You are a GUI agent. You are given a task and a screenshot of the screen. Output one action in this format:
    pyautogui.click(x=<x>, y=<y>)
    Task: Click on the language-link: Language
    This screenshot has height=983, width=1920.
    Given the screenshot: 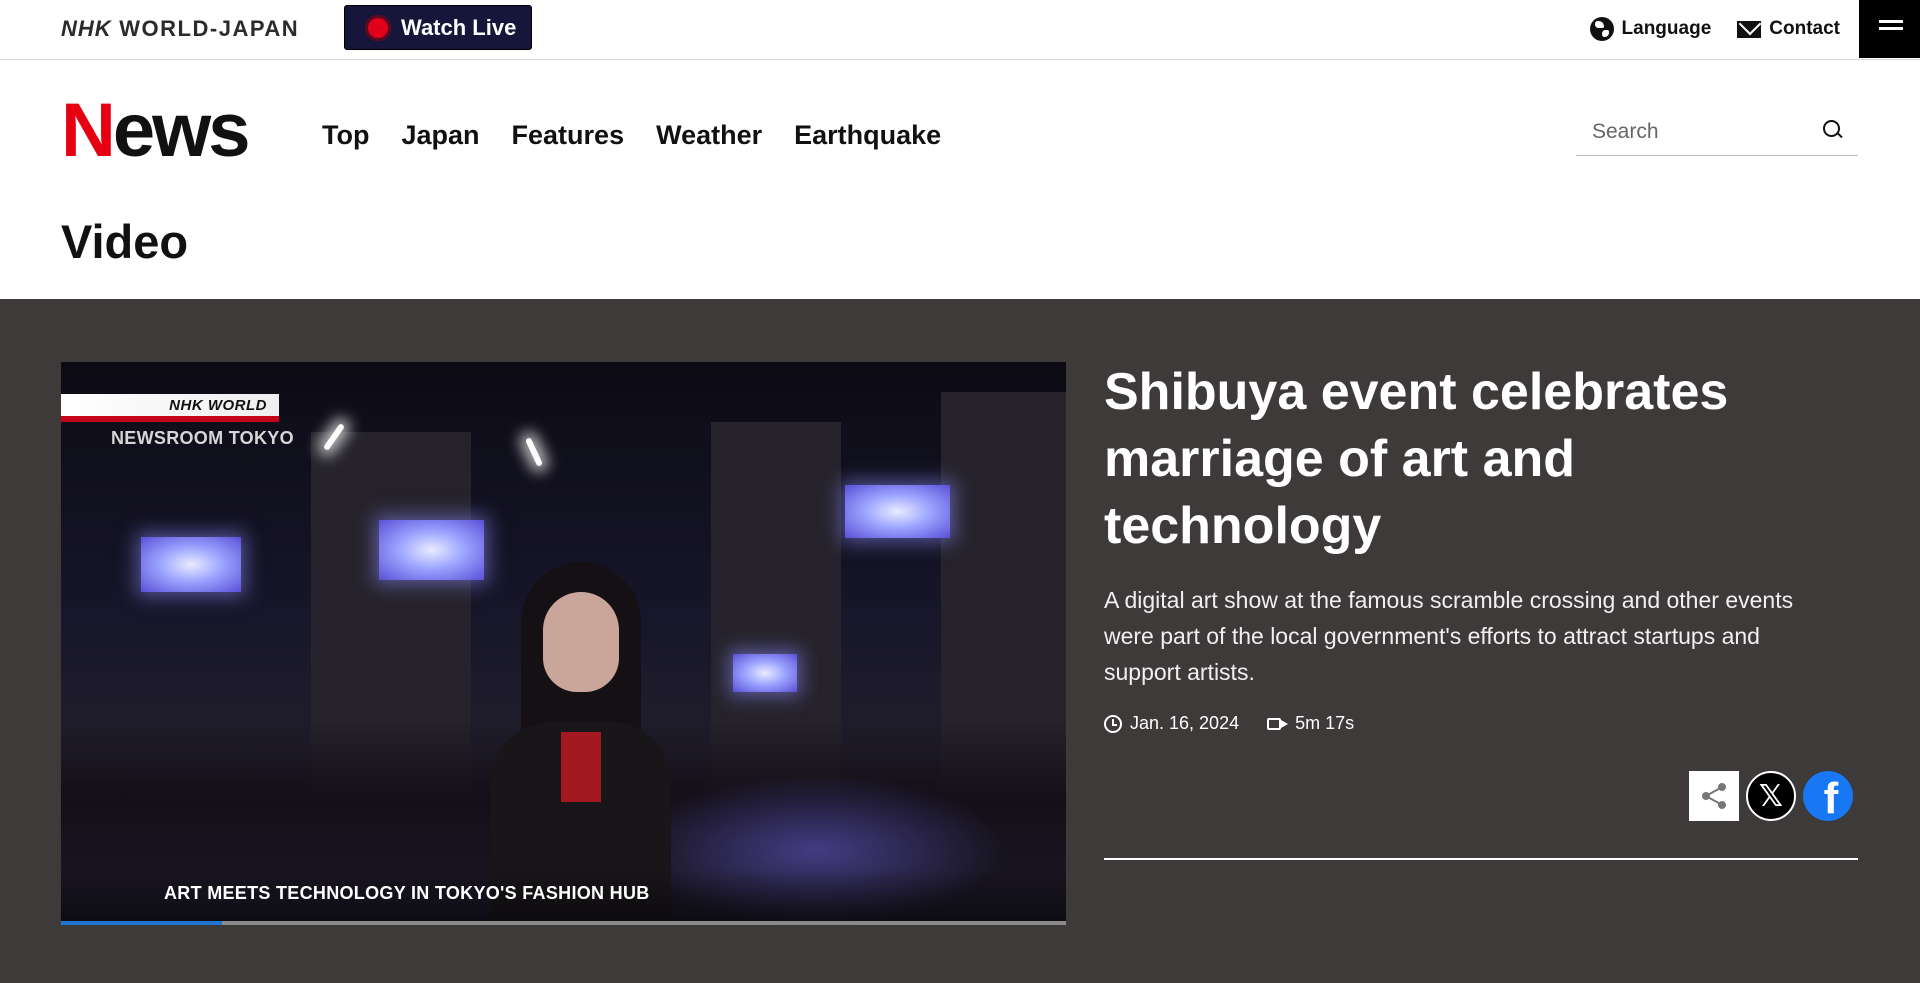 What is the action you would take?
    pyautogui.click(x=1650, y=29)
    